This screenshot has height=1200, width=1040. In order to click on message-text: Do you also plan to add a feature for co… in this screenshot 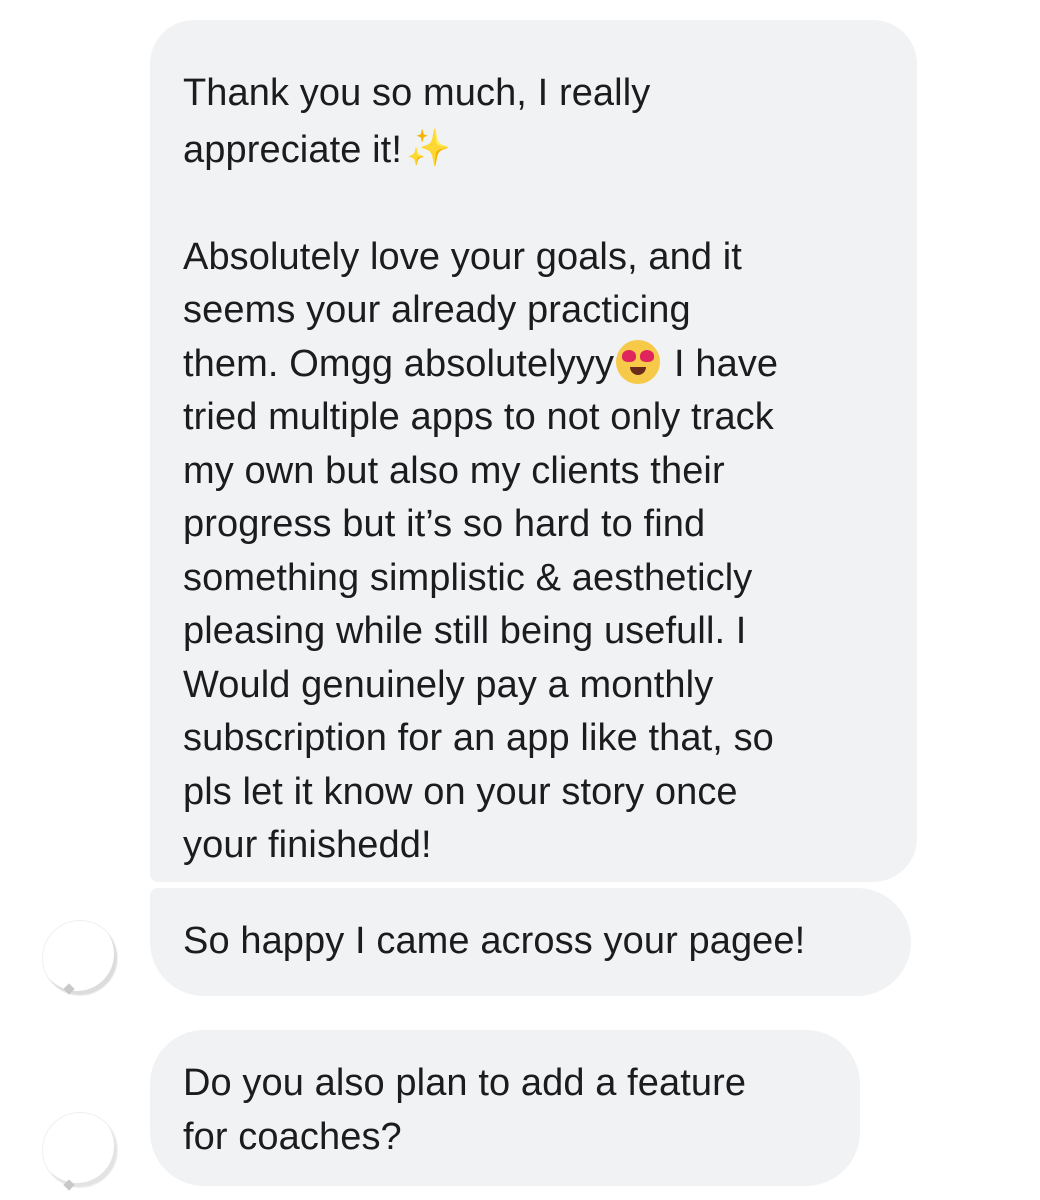, I will do `click(465, 1110)`.